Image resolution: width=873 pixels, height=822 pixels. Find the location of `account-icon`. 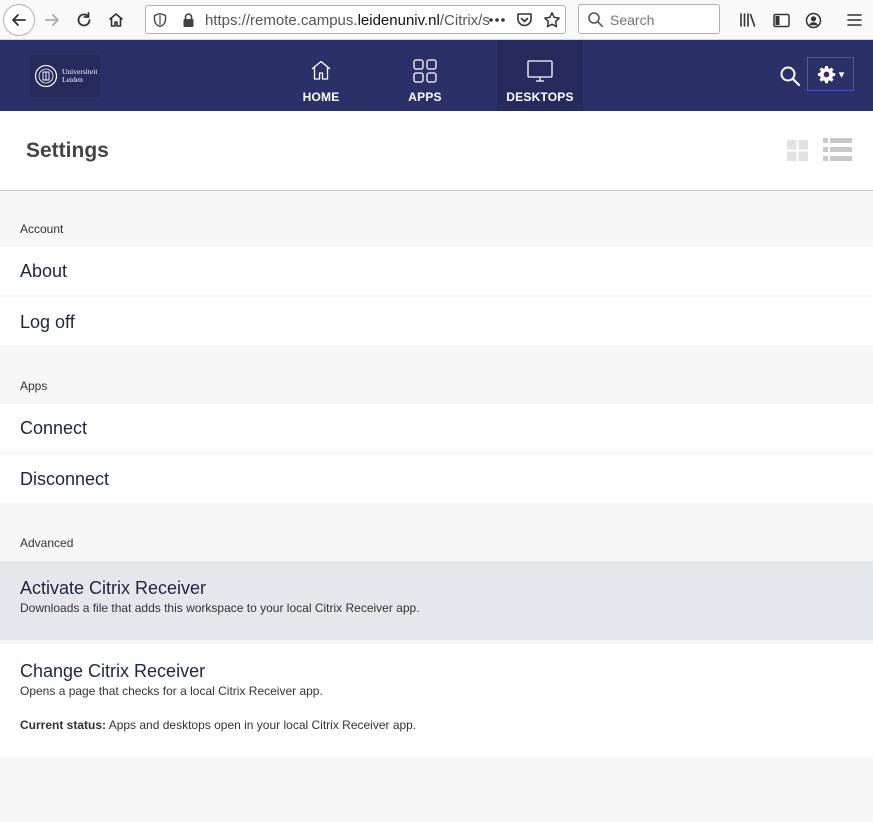

account-icon is located at coordinates (813, 20).